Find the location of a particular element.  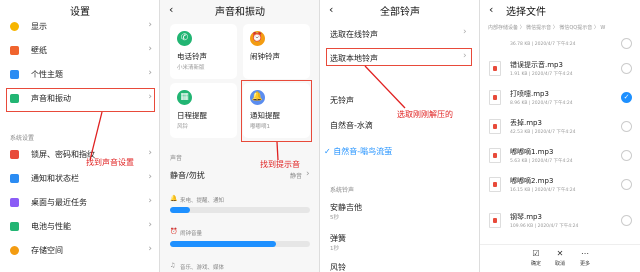

file-meta: 36.78 KB | 2020/4/7 下午4:24 is located at coordinates (543, 44).